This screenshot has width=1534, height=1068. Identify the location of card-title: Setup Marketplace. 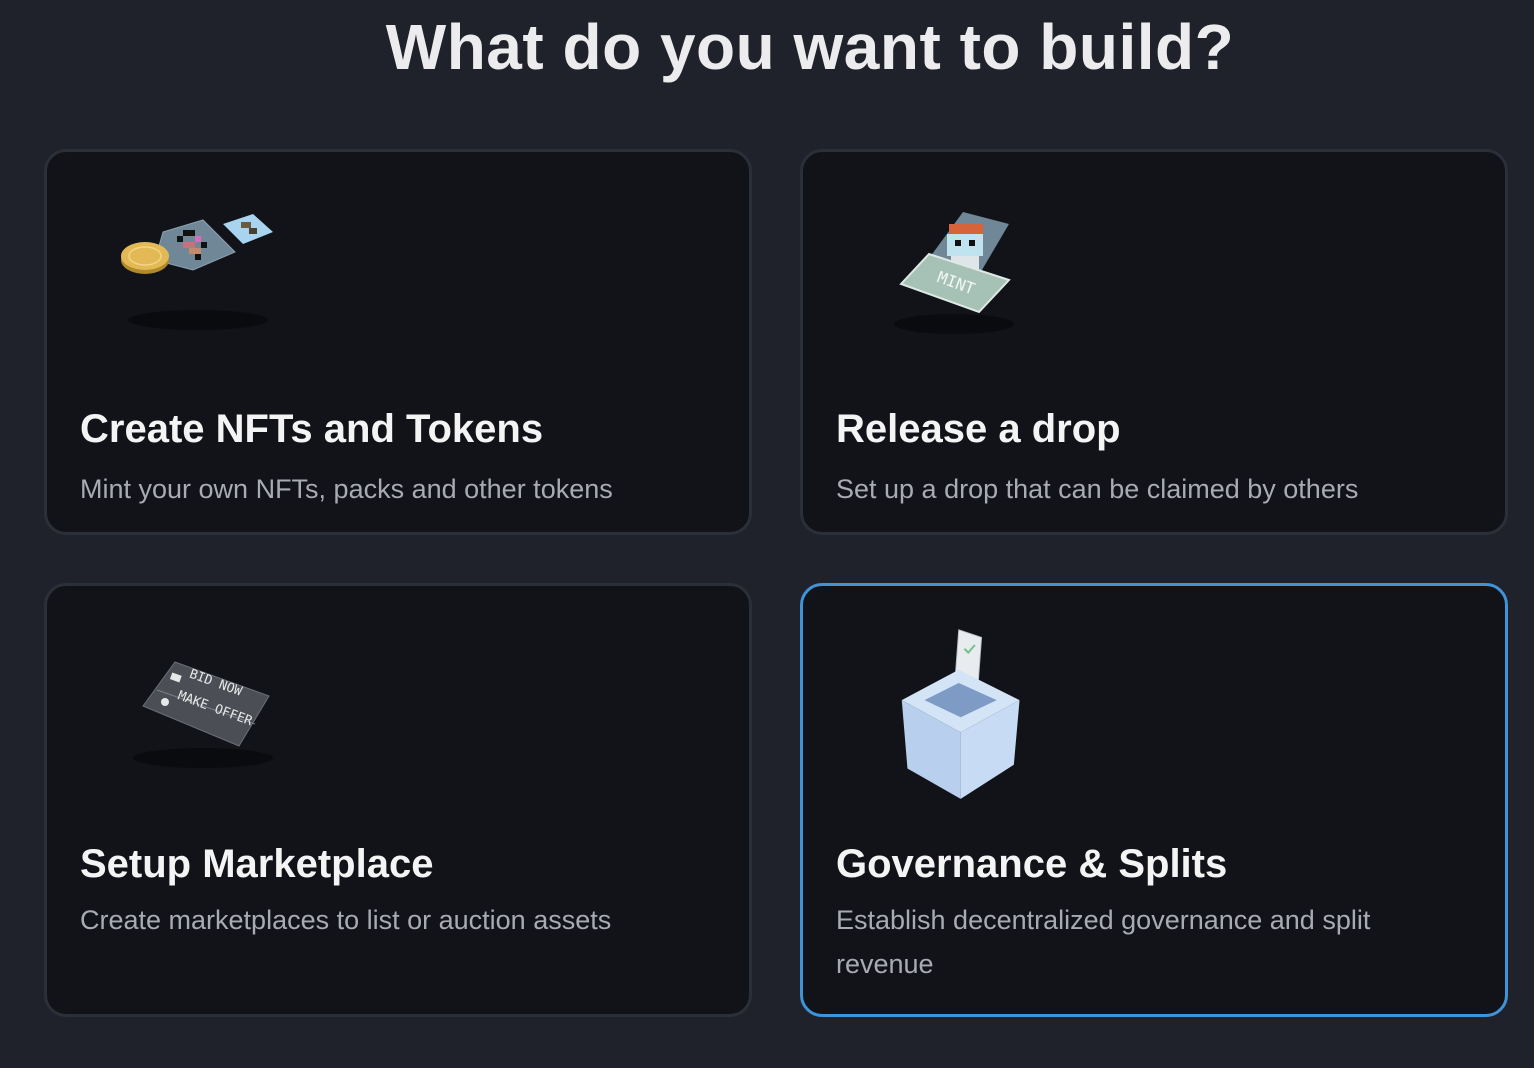
(257, 864).